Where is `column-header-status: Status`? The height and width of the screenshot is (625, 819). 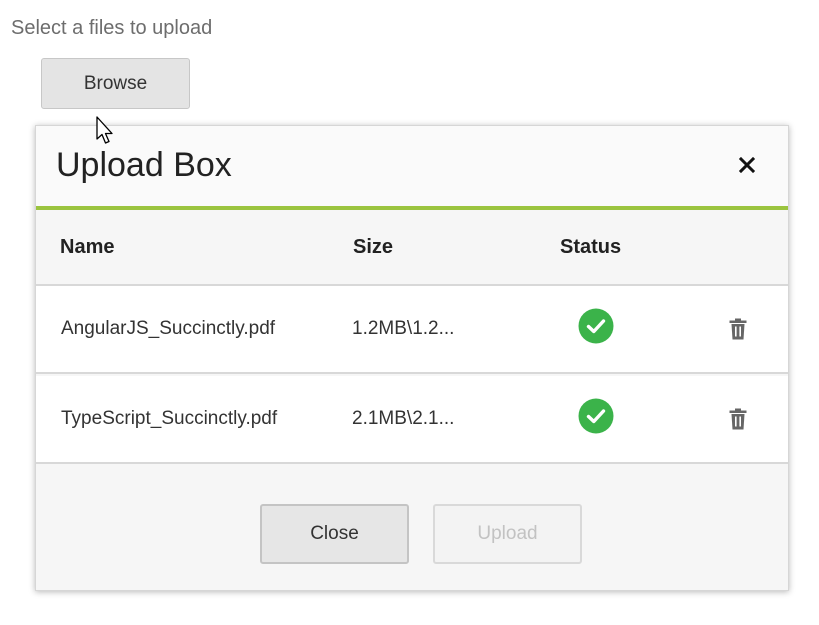
column-header-status: Status is located at coordinates (591, 247).